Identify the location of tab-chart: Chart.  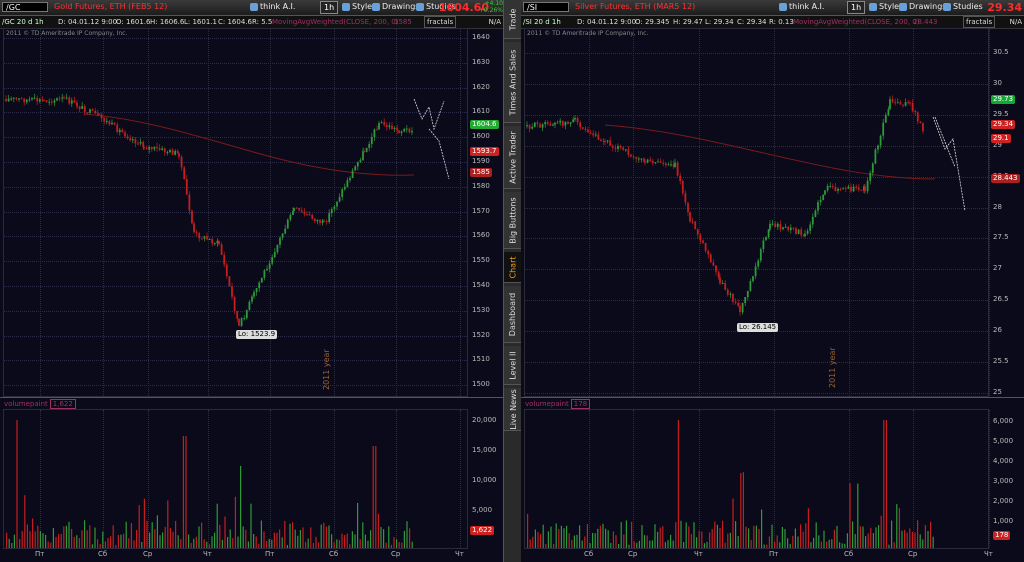
(513, 267).